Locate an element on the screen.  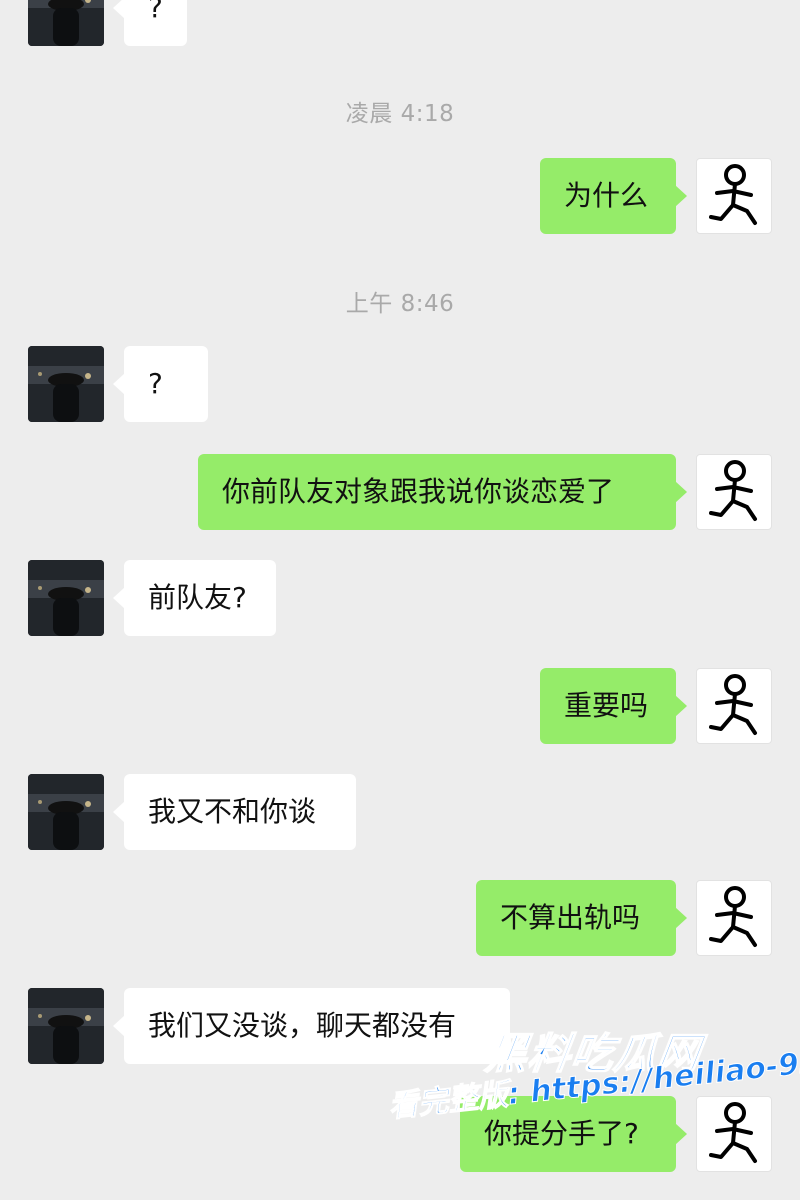
timestamp: 上午 8:46 is located at coordinates (400, 304).